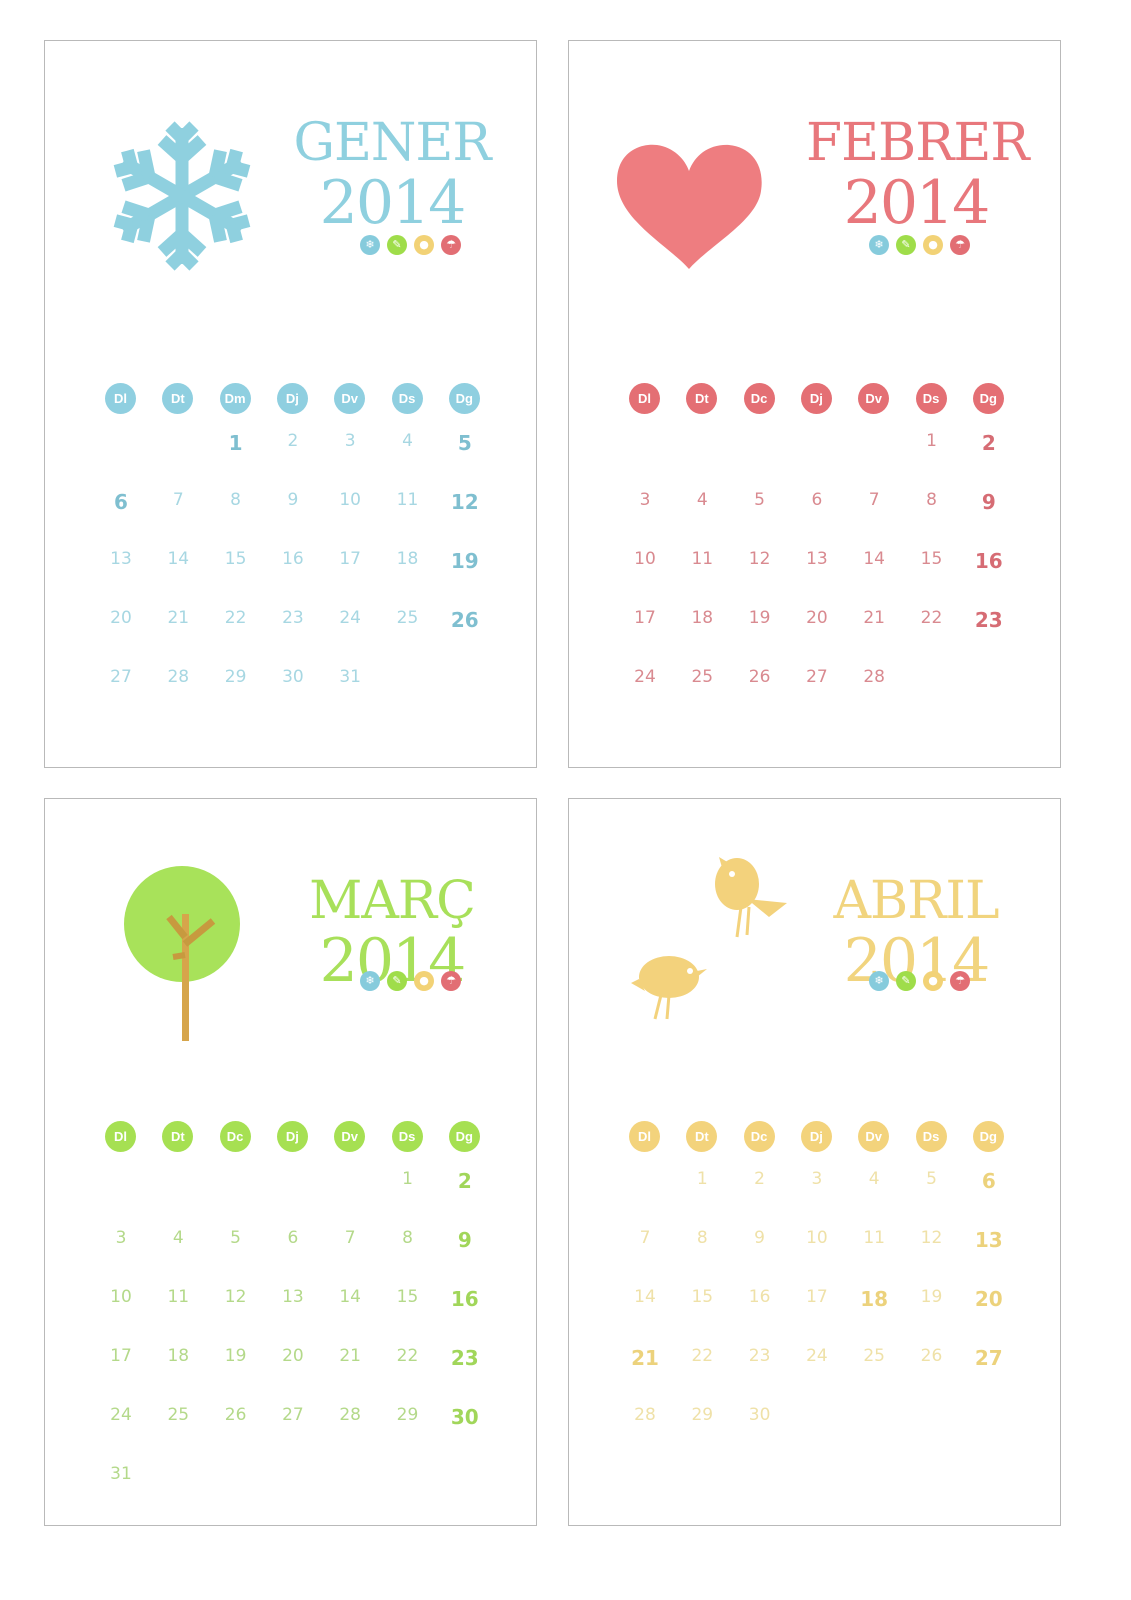  What do you see at coordinates (759, 398) in the screenshot?
I see `weekday-header: Dc` at bounding box center [759, 398].